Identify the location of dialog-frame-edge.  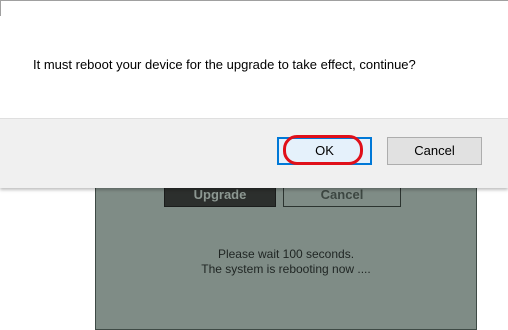
(254, 8).